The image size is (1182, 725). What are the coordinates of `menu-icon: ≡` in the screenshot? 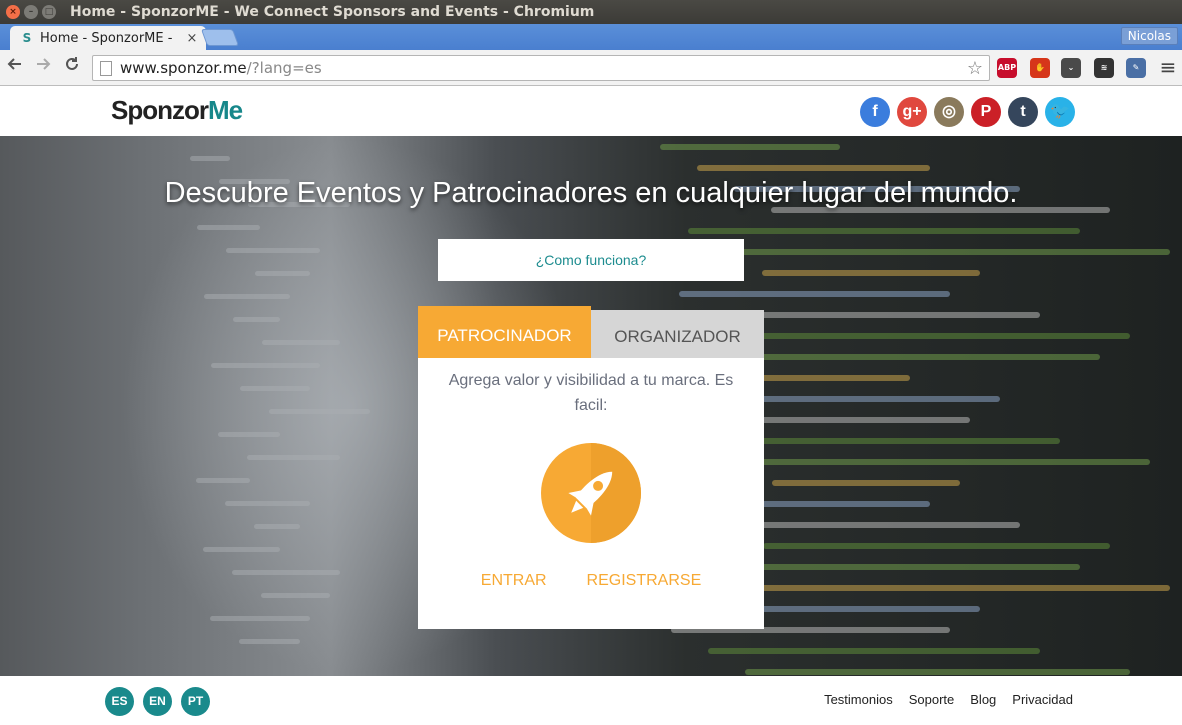 It's located at (1168, 67).